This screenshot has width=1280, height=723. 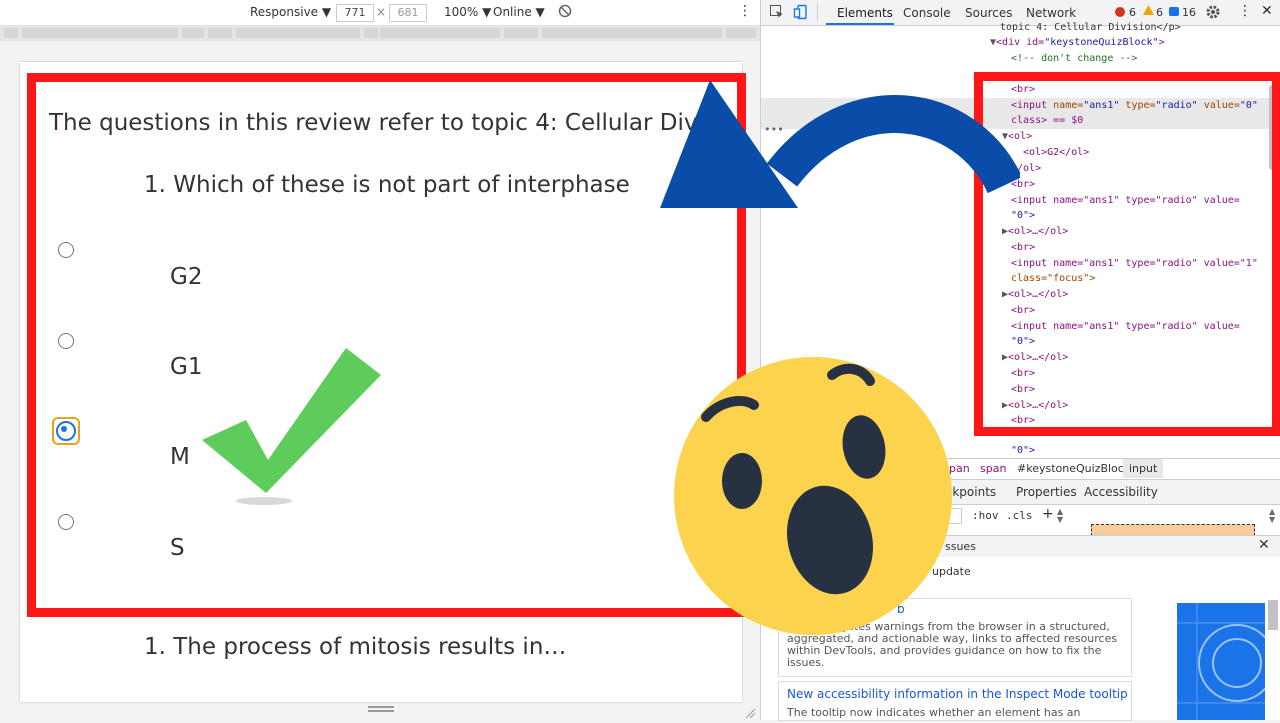 I want to click on device-toolbar-icon, so click(x=801, y=13).